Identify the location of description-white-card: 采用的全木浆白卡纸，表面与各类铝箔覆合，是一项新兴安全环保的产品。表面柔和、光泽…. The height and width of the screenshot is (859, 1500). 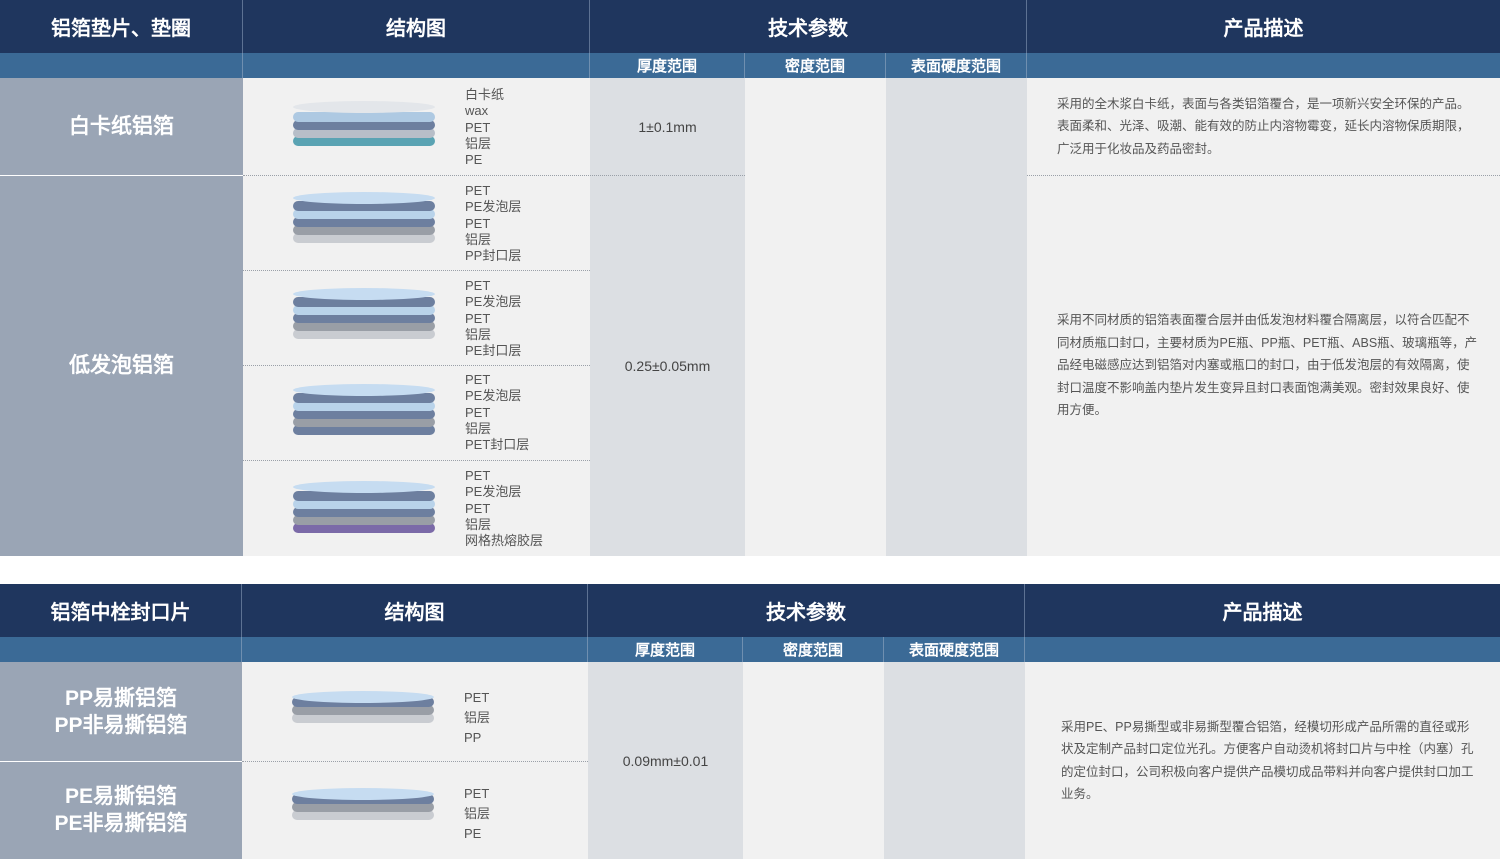
(1263, 126).